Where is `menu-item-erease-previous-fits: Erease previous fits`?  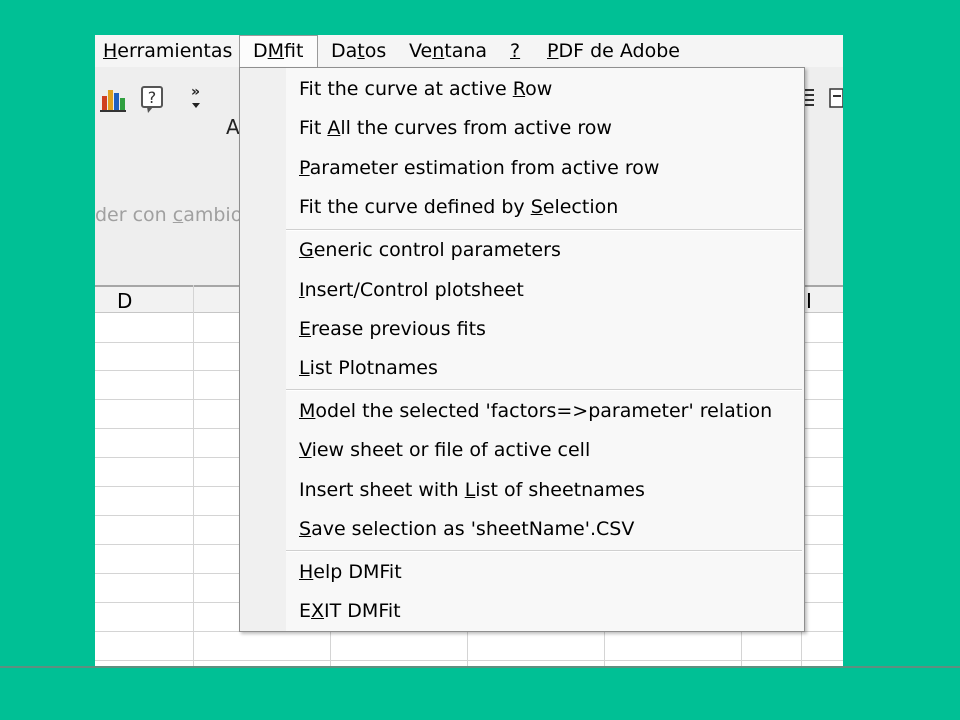 menu-item-erease-previous-fits: Erease previous fits is located at coordinates (392, 329).